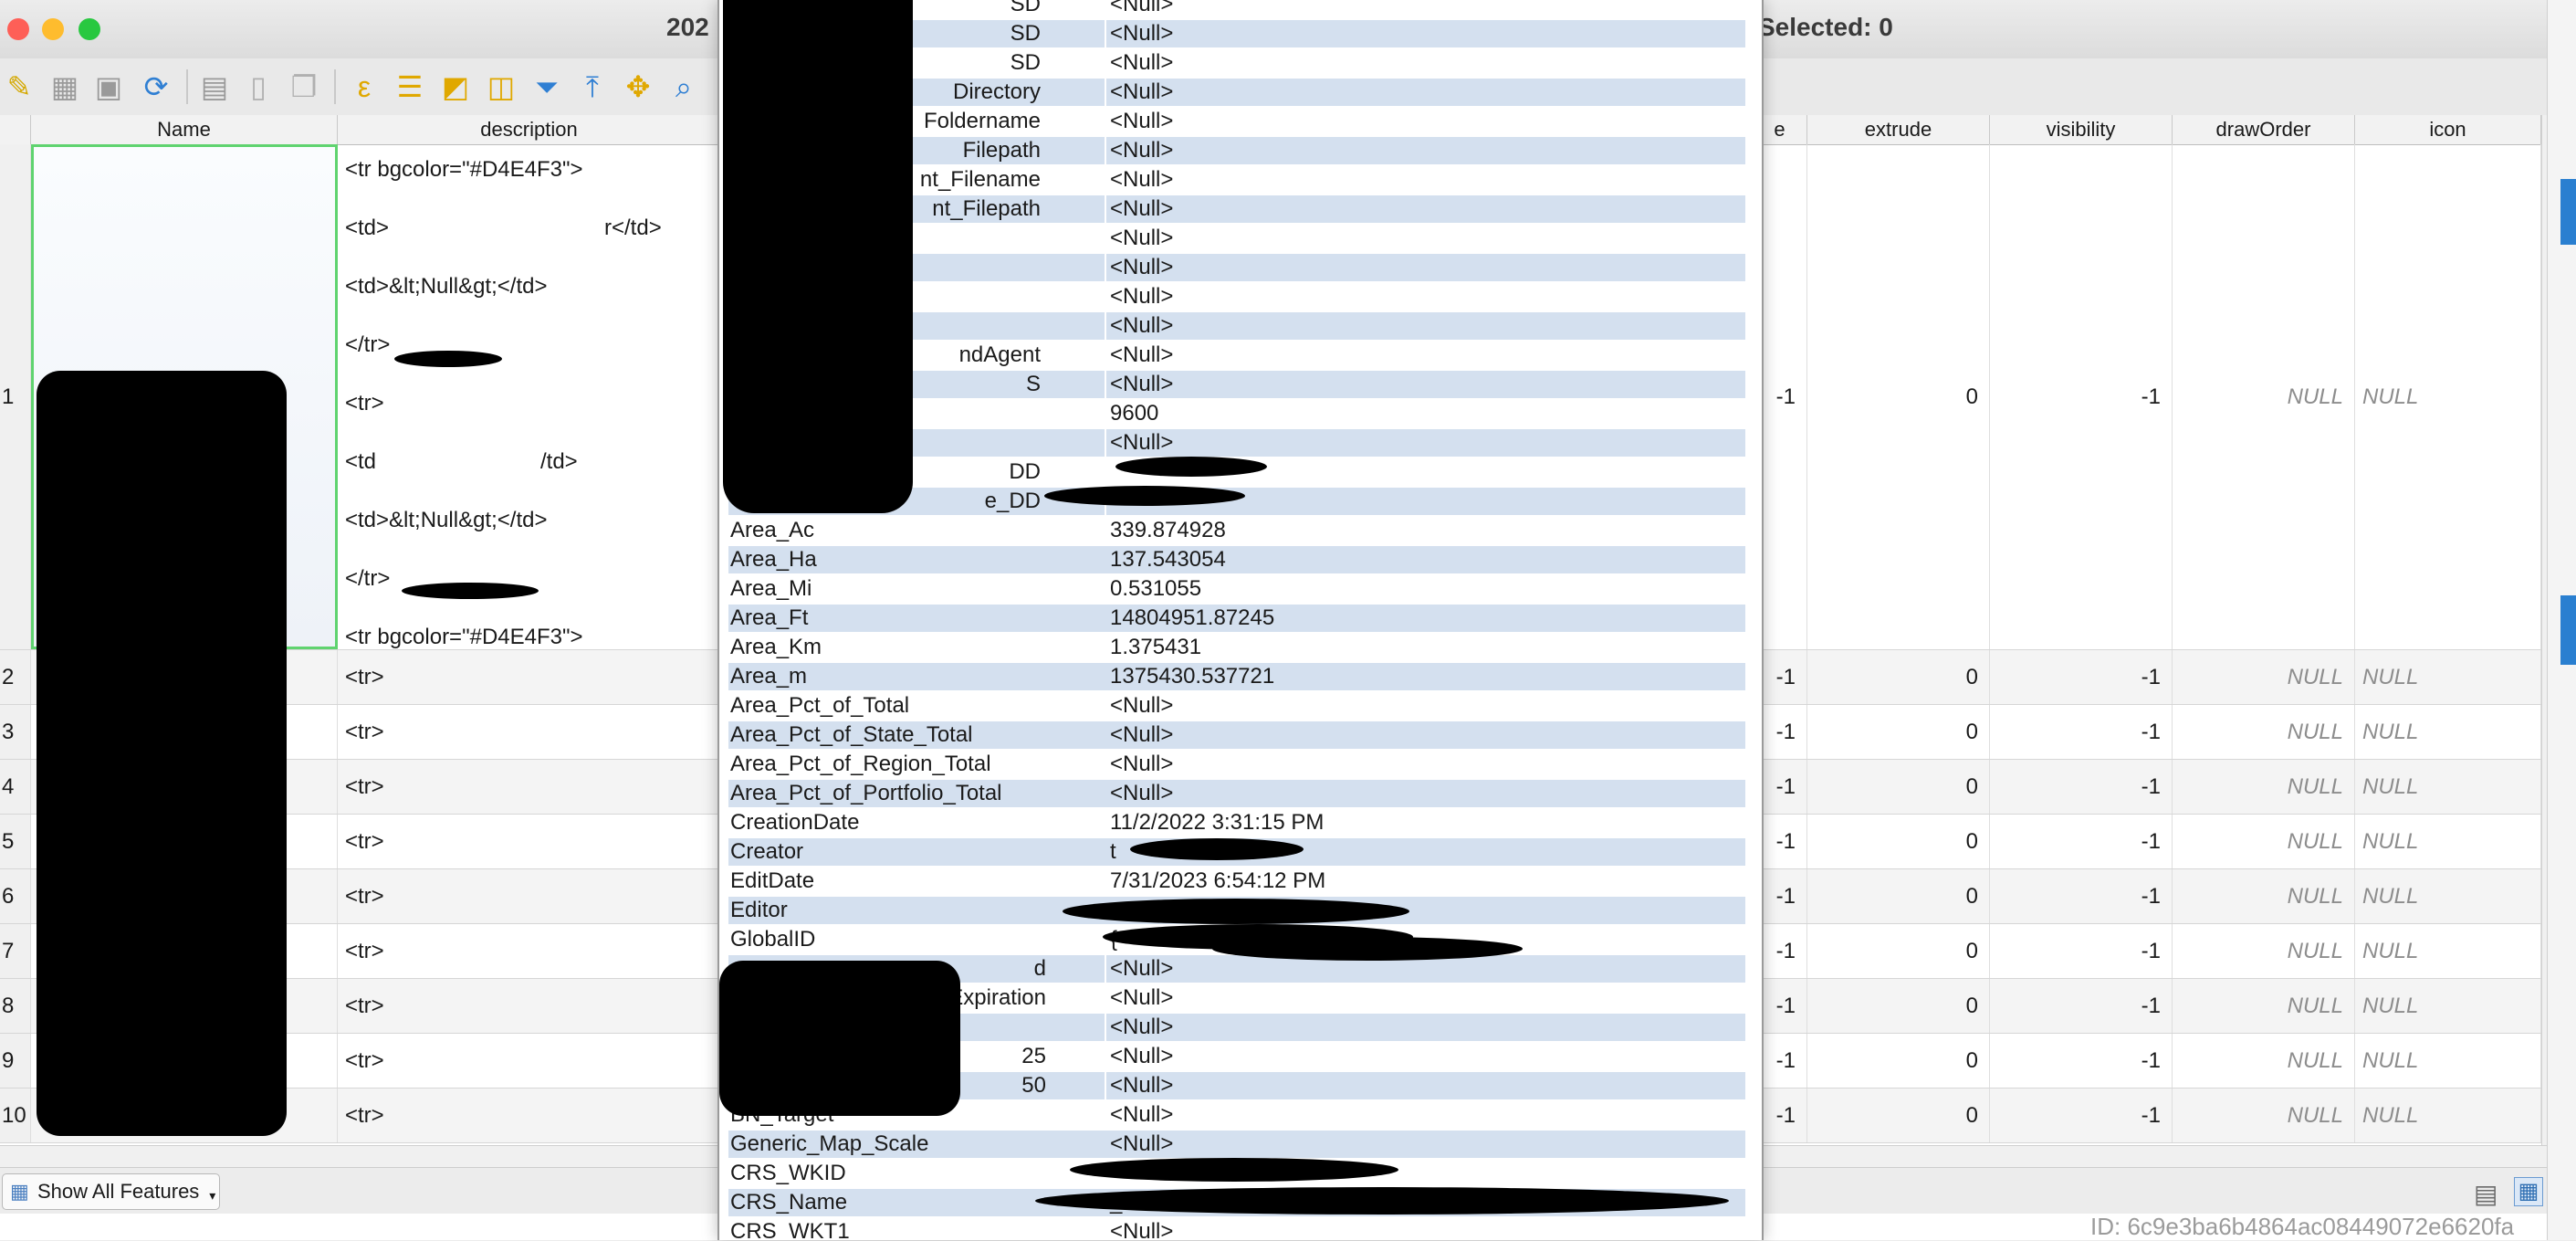 Image resolution: width=2576 pixels, height=1241 pixels. What do you see at coordinates (820, 705) in the screenshot?
I see `attribute-name: Area_Pct_of_Total` at bounding box center [820, 705].